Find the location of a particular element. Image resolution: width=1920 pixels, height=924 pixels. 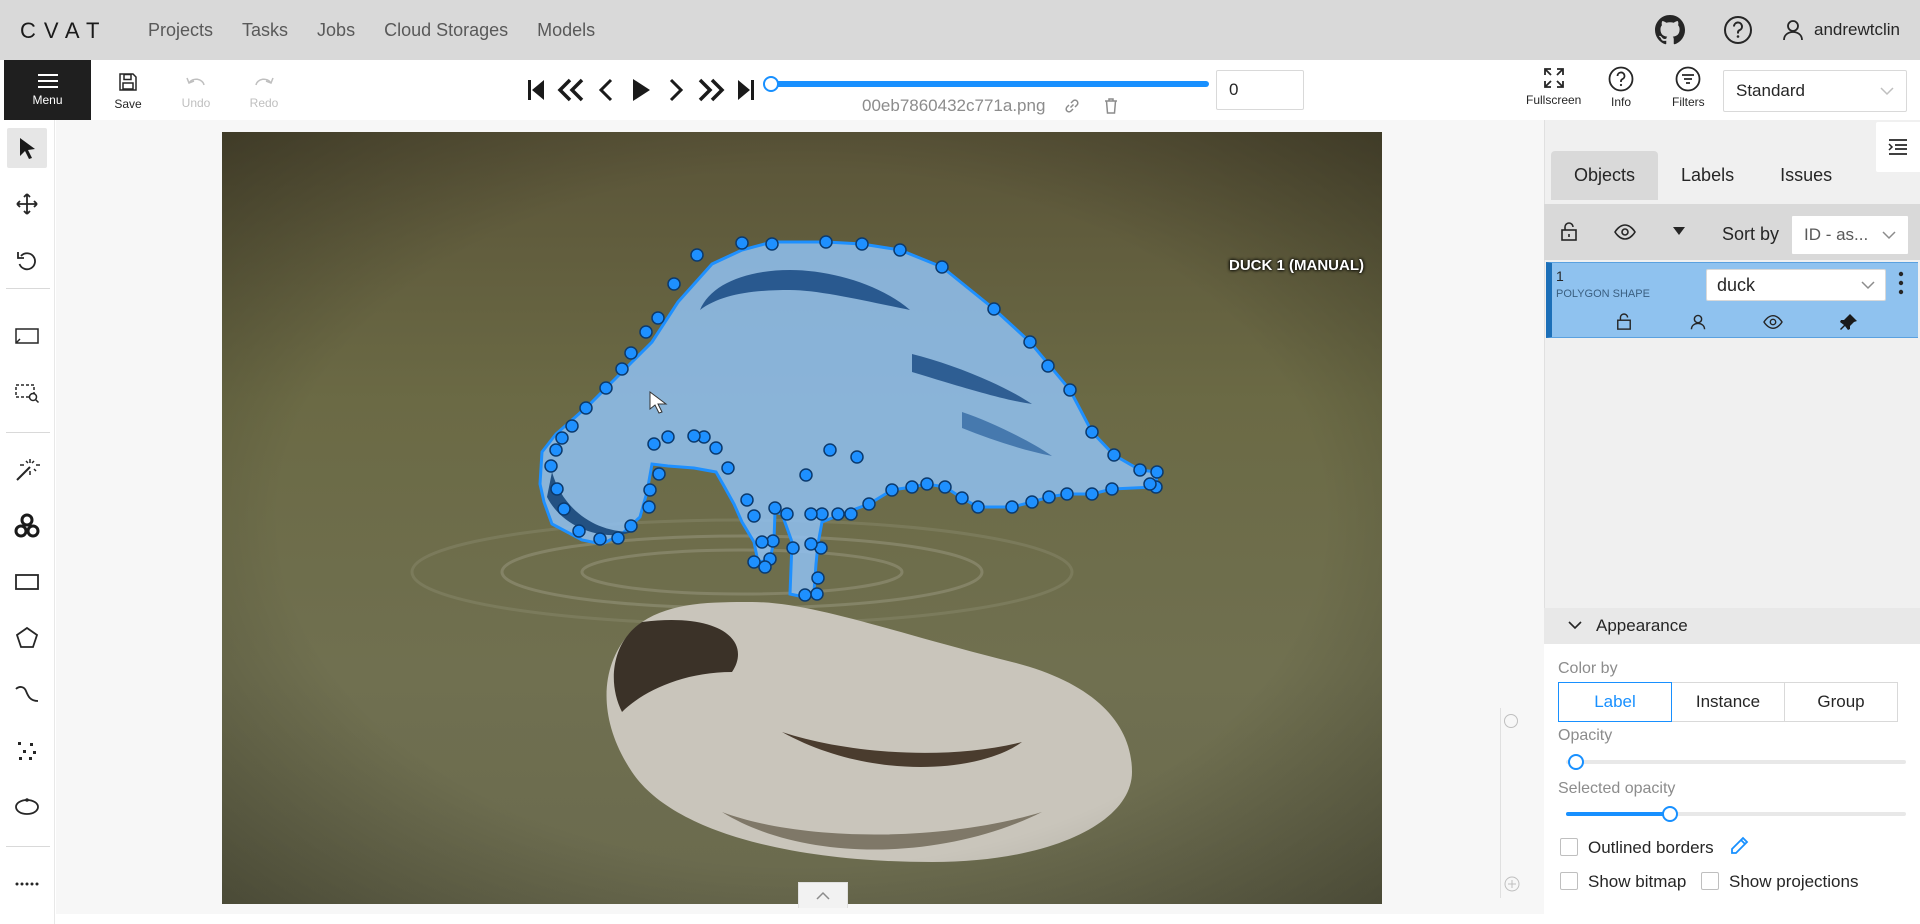

canvas-zoom-bar is located at coordinates (1512, 803).